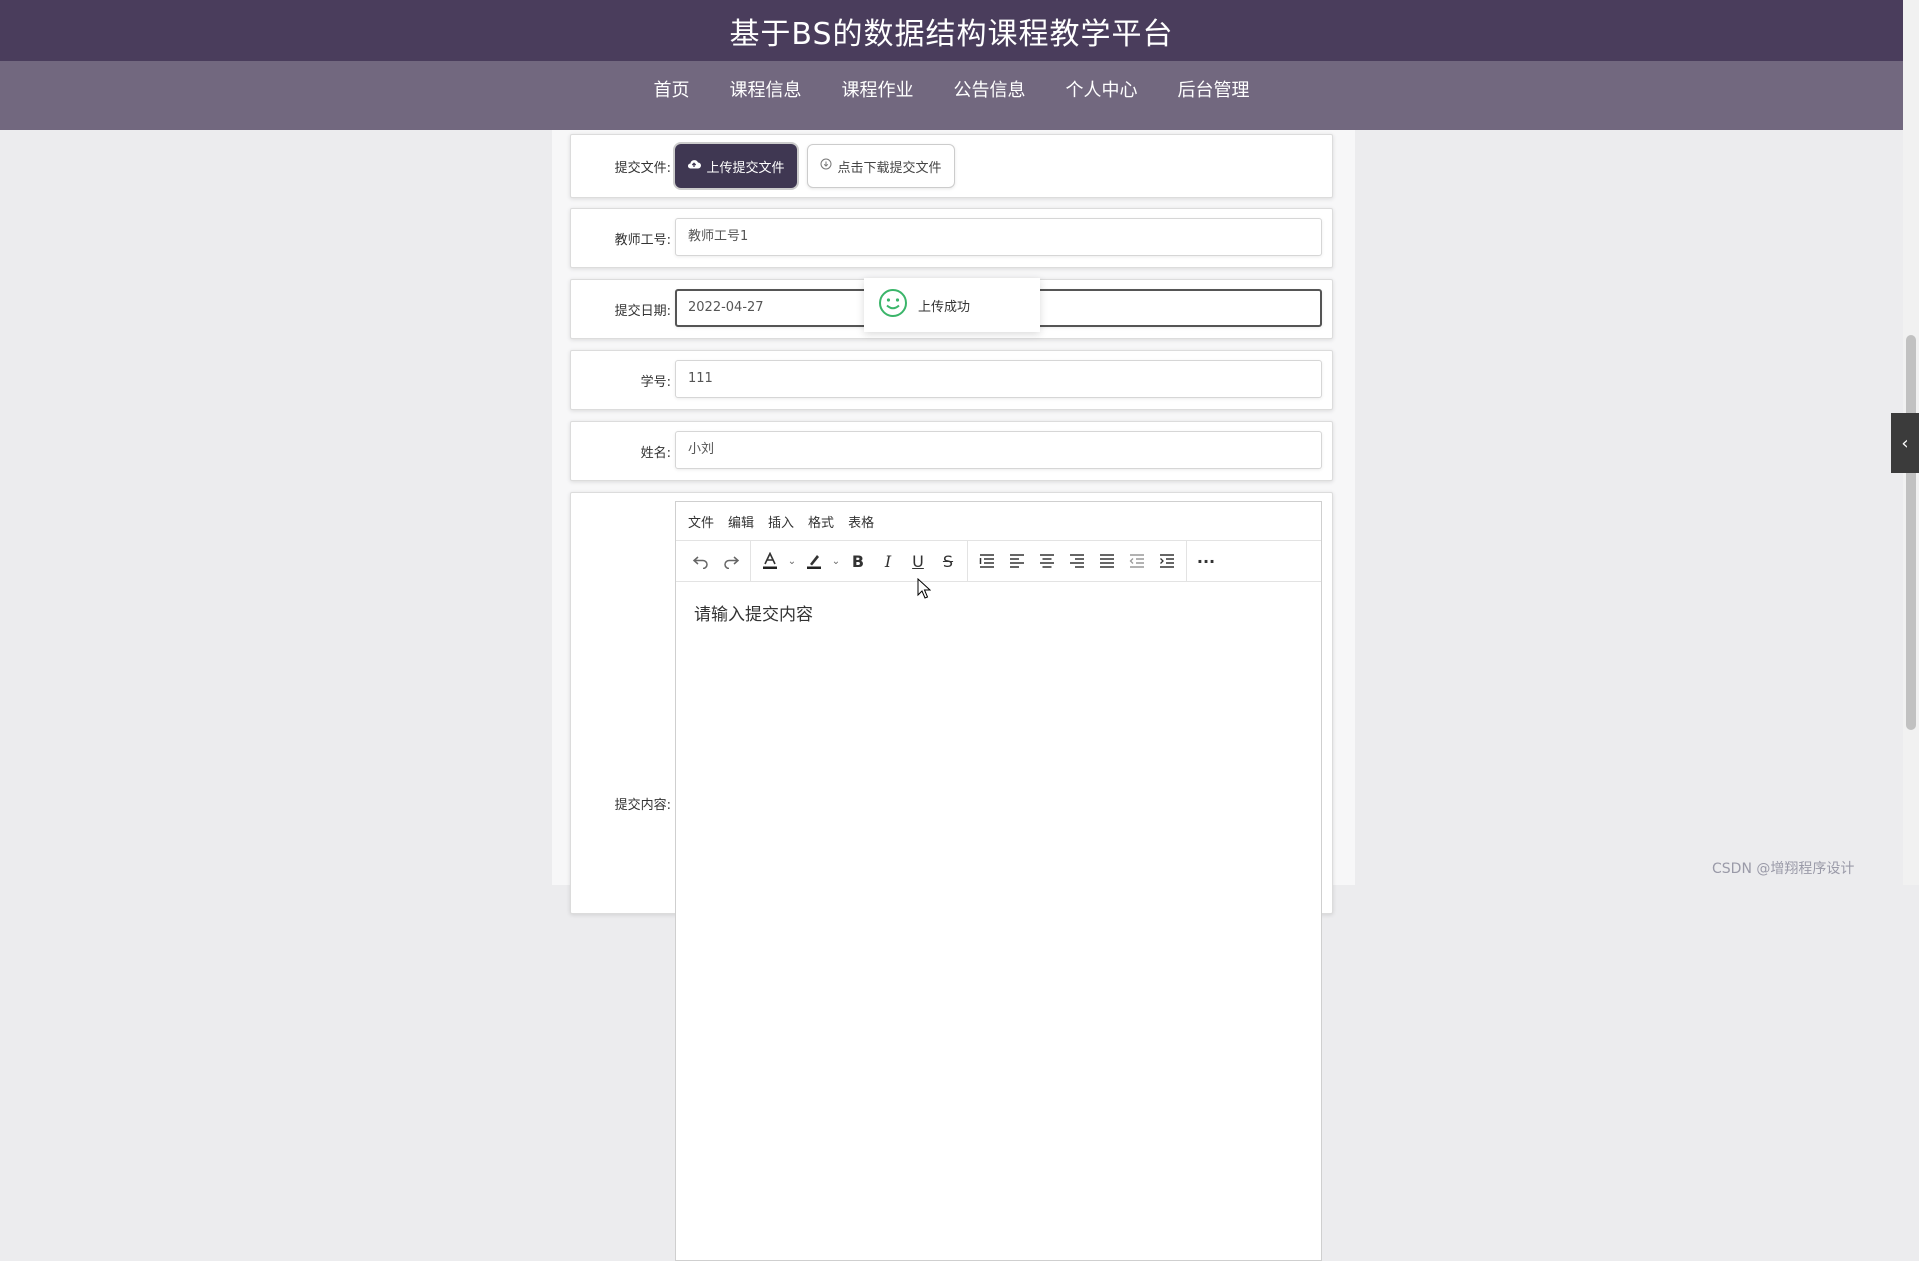  What do you see at coordinates (642, 240) in the screenshot?
I see `label-teacher-id: 教师工号:` at bounding box center [642, 240].